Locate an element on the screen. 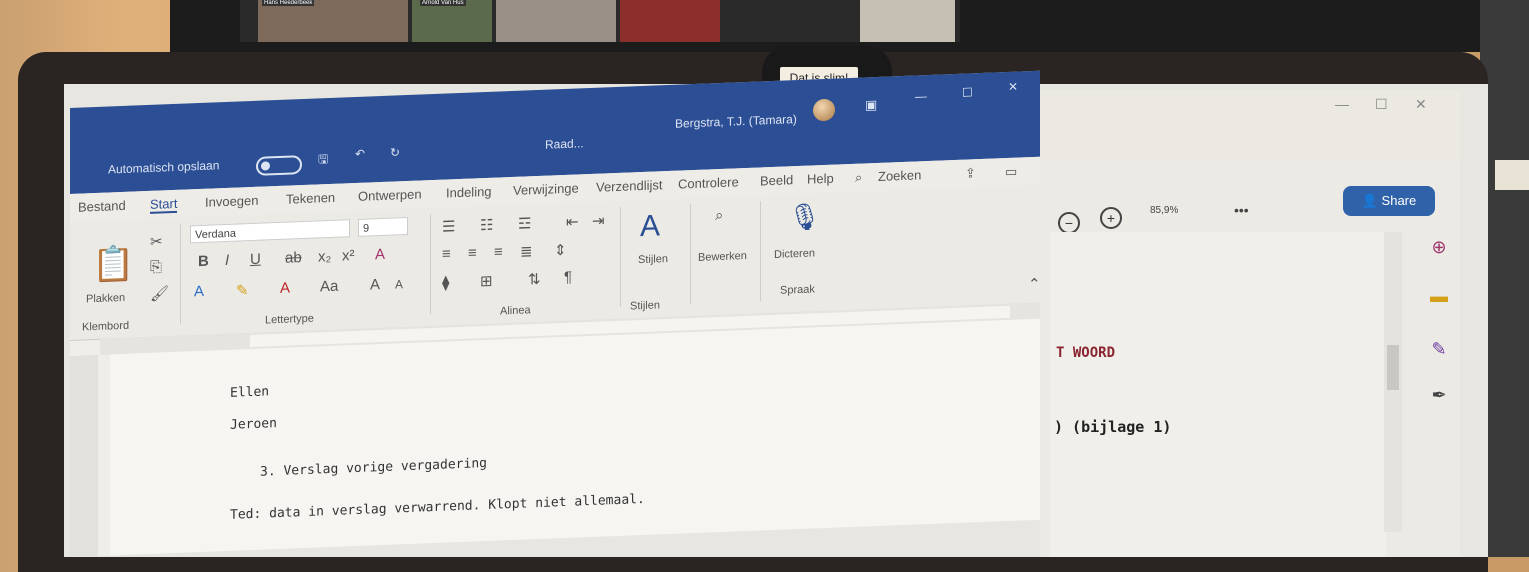 The width and height of the screenshot is (1529, 572). autosave-label: Automatisch opslaan is located at coordinates (164, 167).